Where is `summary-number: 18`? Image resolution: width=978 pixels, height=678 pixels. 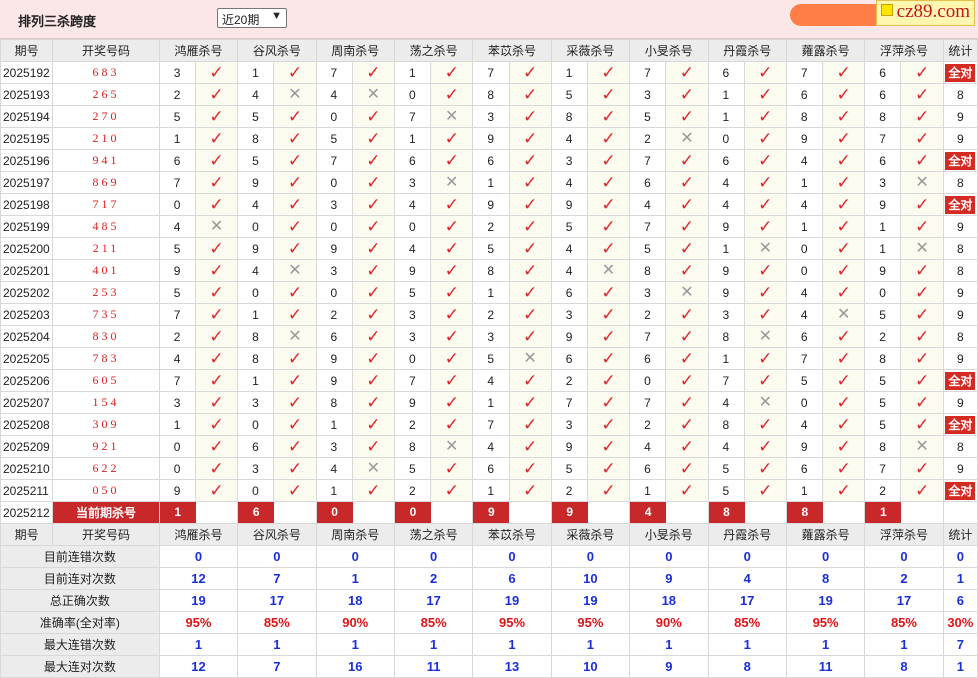 summary-number: 18 is located at coordinates (669, 600).